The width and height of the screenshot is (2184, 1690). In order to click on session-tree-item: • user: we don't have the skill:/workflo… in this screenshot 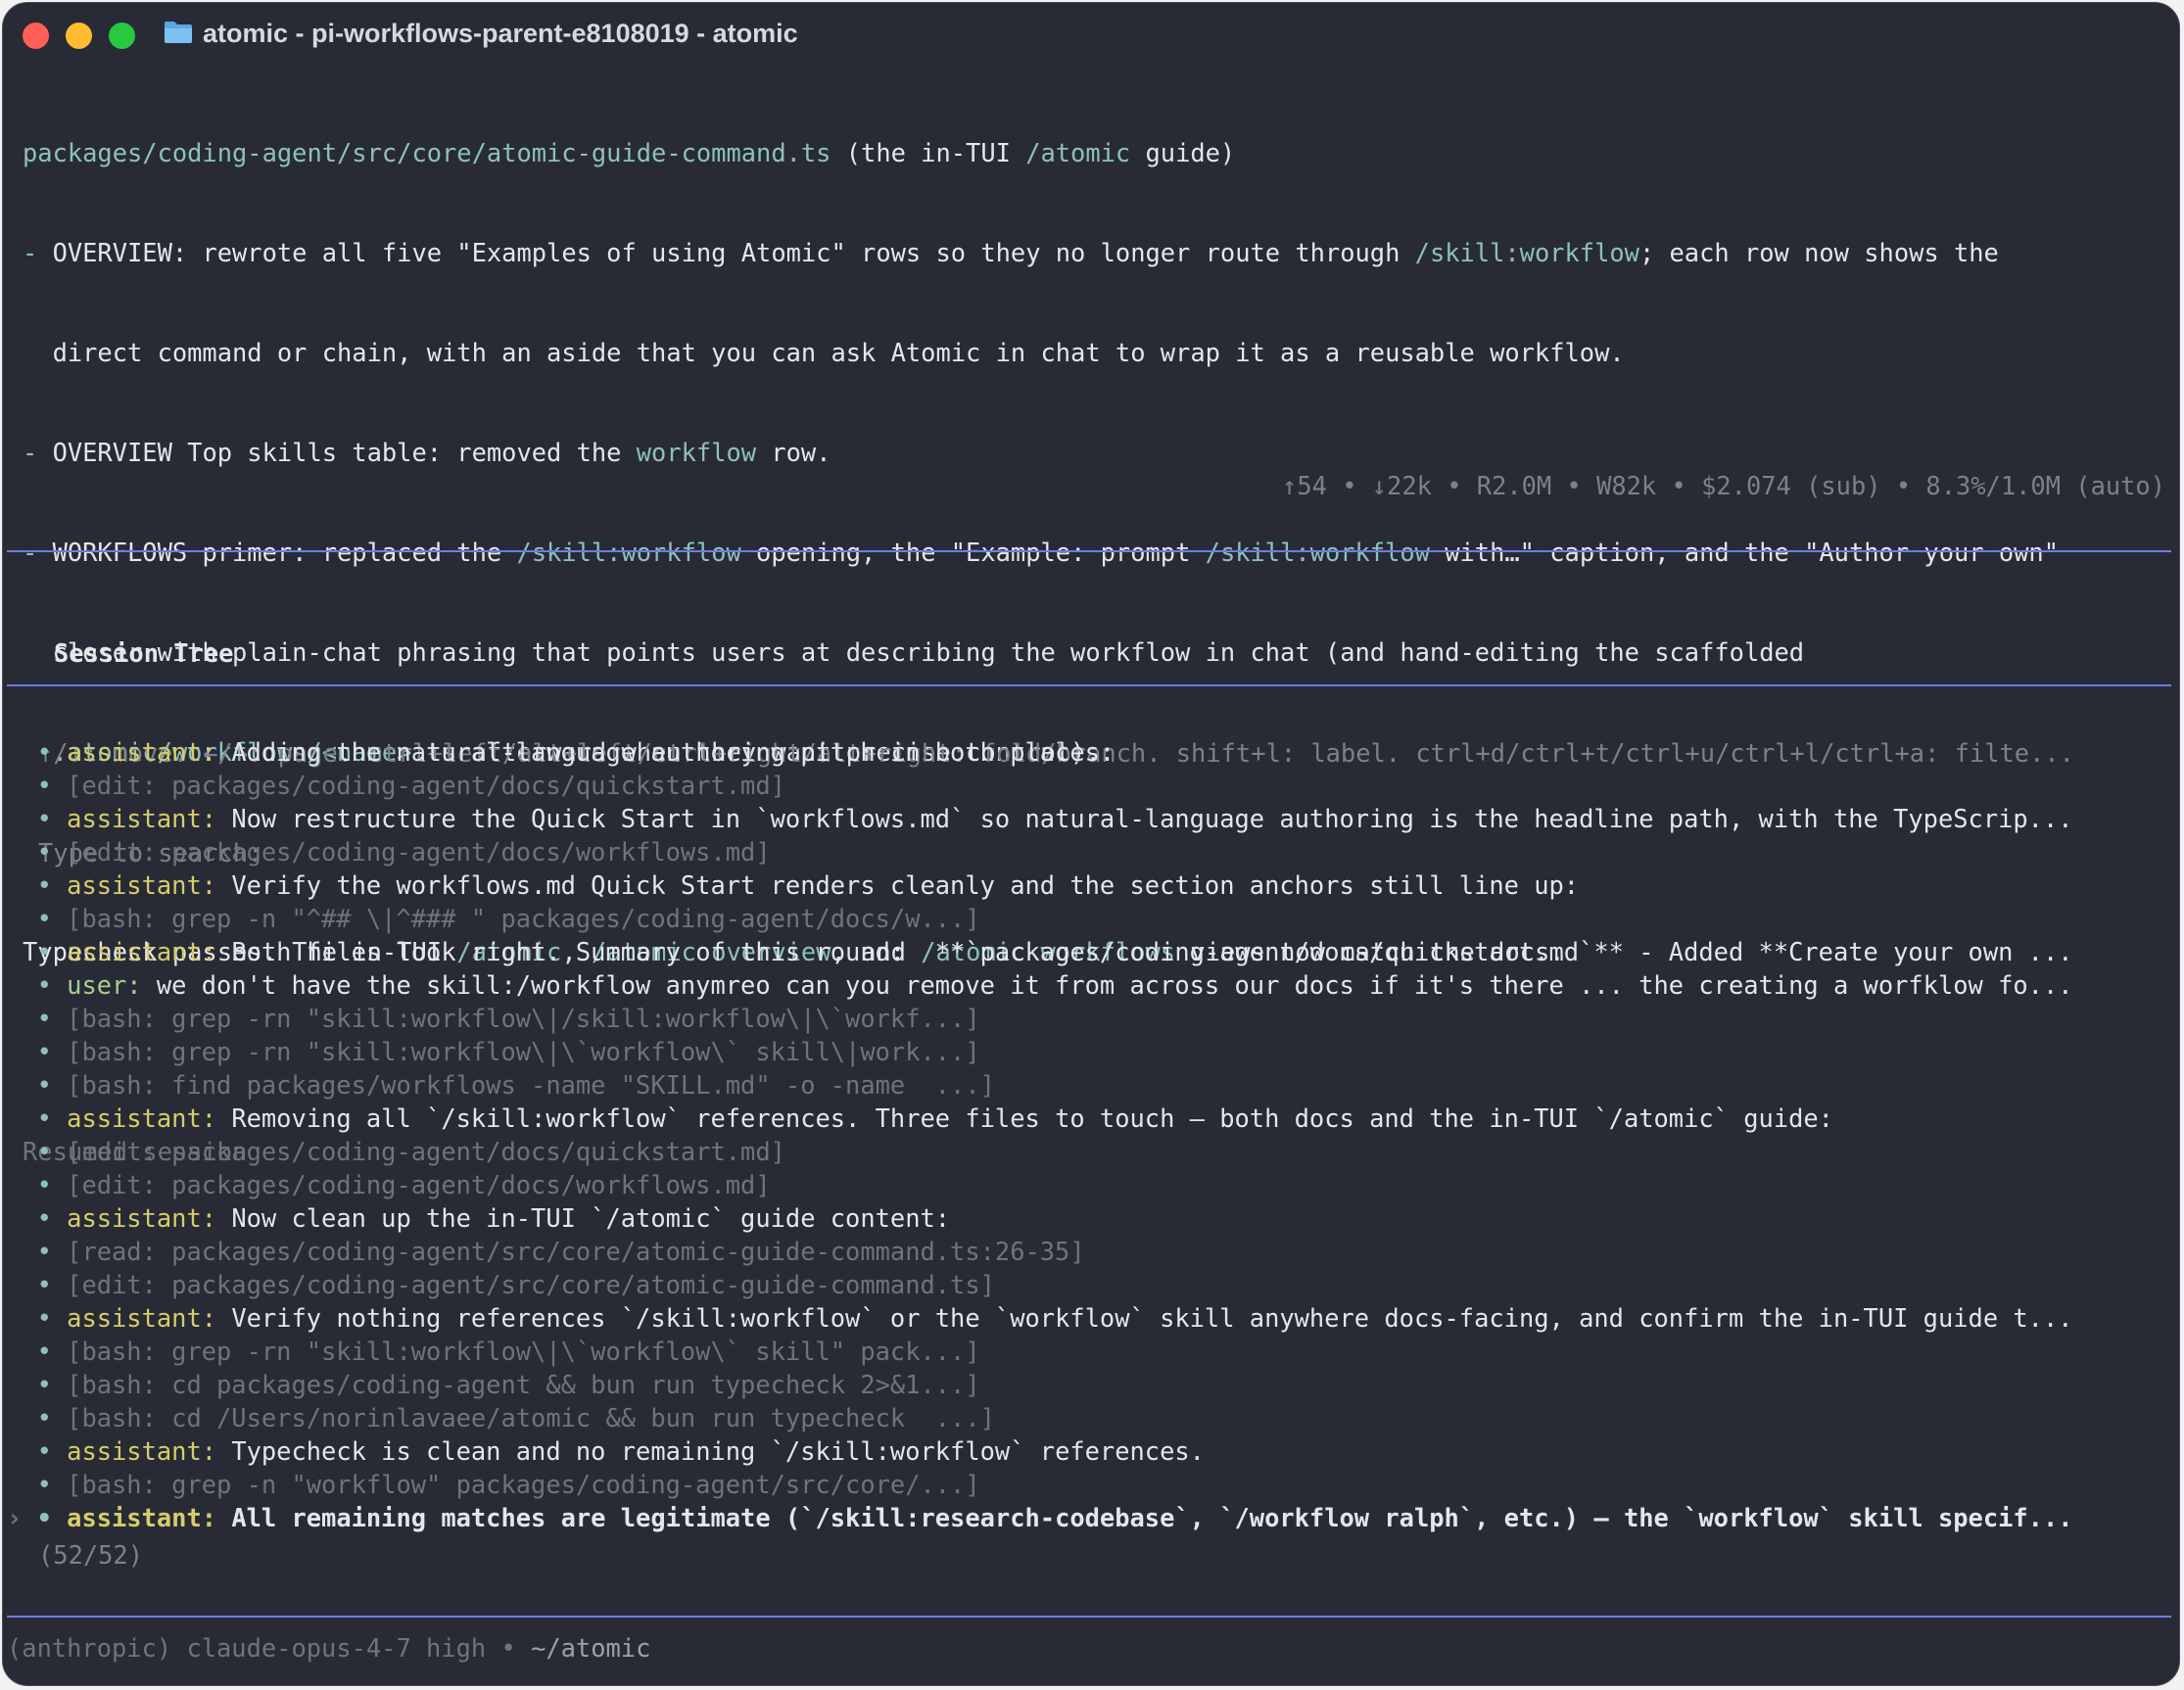, I will do `click(1084, 985)`.